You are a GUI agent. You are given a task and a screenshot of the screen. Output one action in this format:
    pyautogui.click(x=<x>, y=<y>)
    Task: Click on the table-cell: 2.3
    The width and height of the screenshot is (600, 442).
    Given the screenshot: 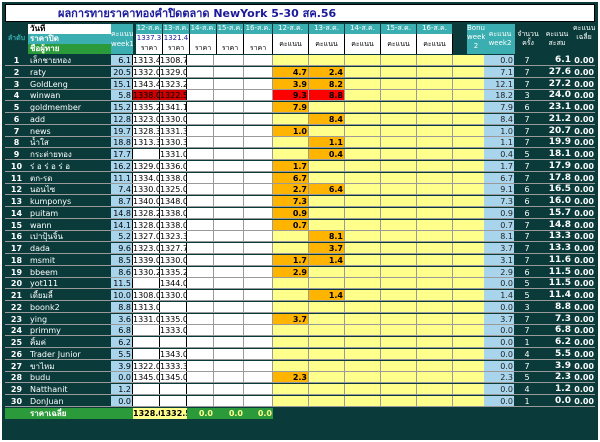 What is the action you would take?
    pyautogui.click(x=563, y=377)
    